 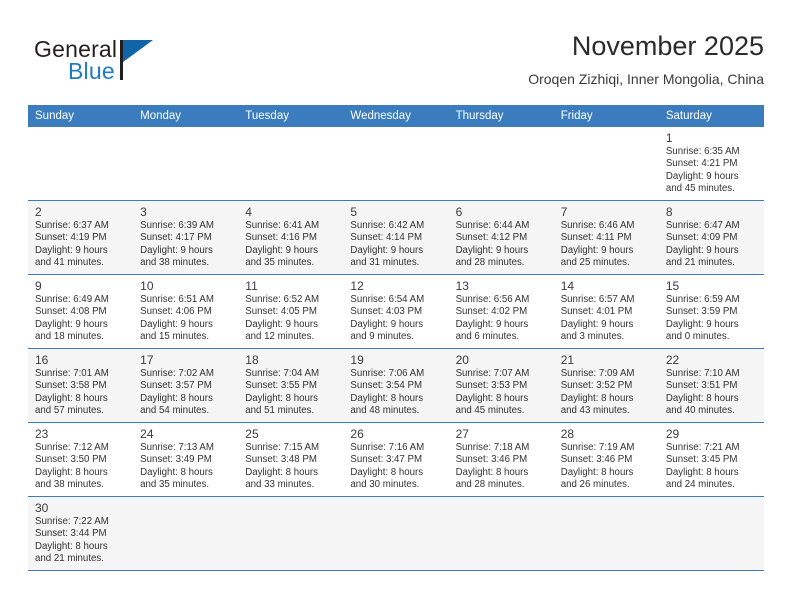 What do you see at coordinates (386, 460) in the screenshot?
I see `sunset-text: Sunset: 3:47 PM` at bounding box center [386, 460].